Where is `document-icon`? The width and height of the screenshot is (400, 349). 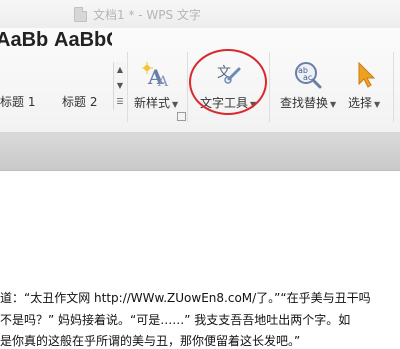
document-icon is located at coordinates (80, 14).